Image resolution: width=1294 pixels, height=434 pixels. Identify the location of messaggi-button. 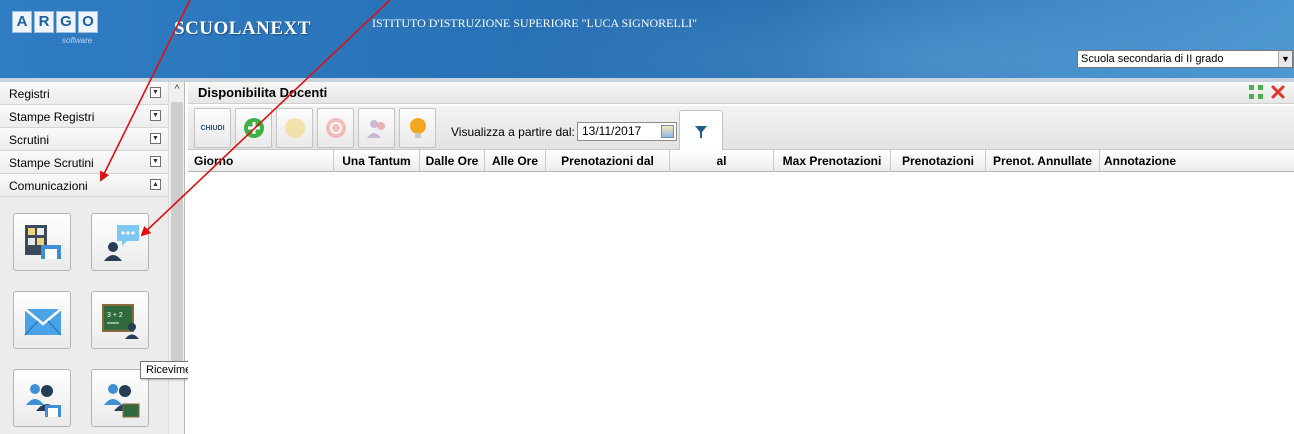
(42, 320).